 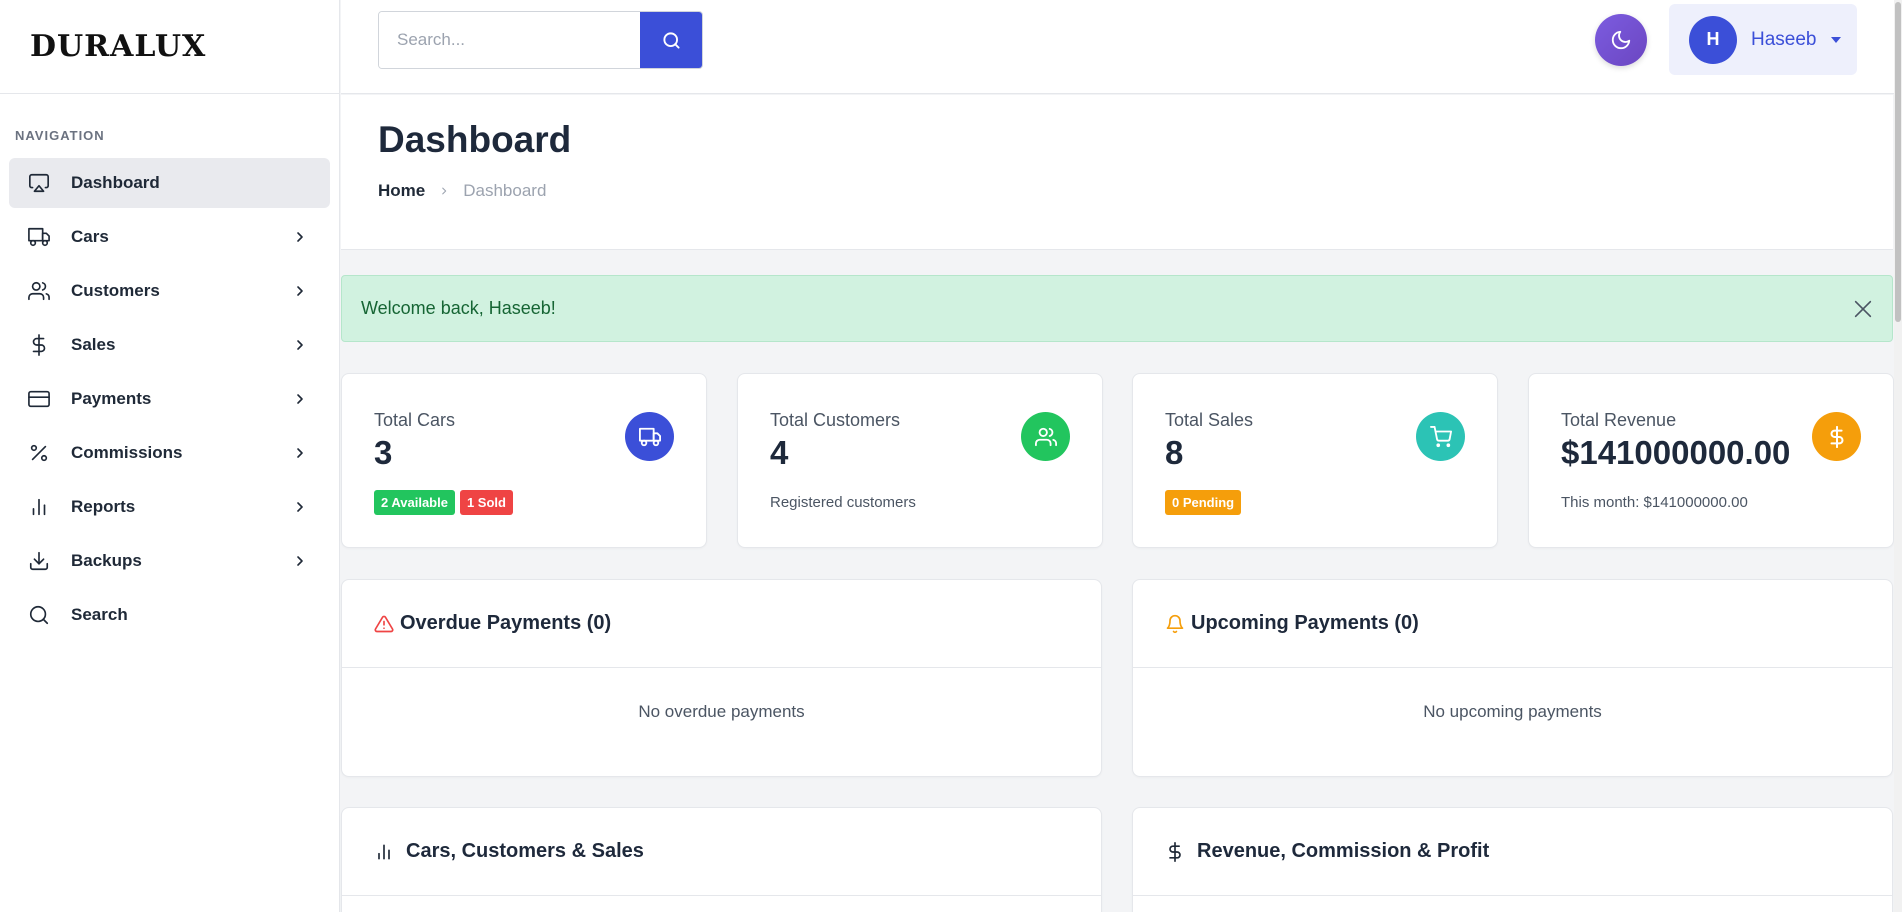 What do you see at coordinates (169, 615) in the screenshot?
I see `sidebar-item-search: Search` at bounding box center [169, 615].